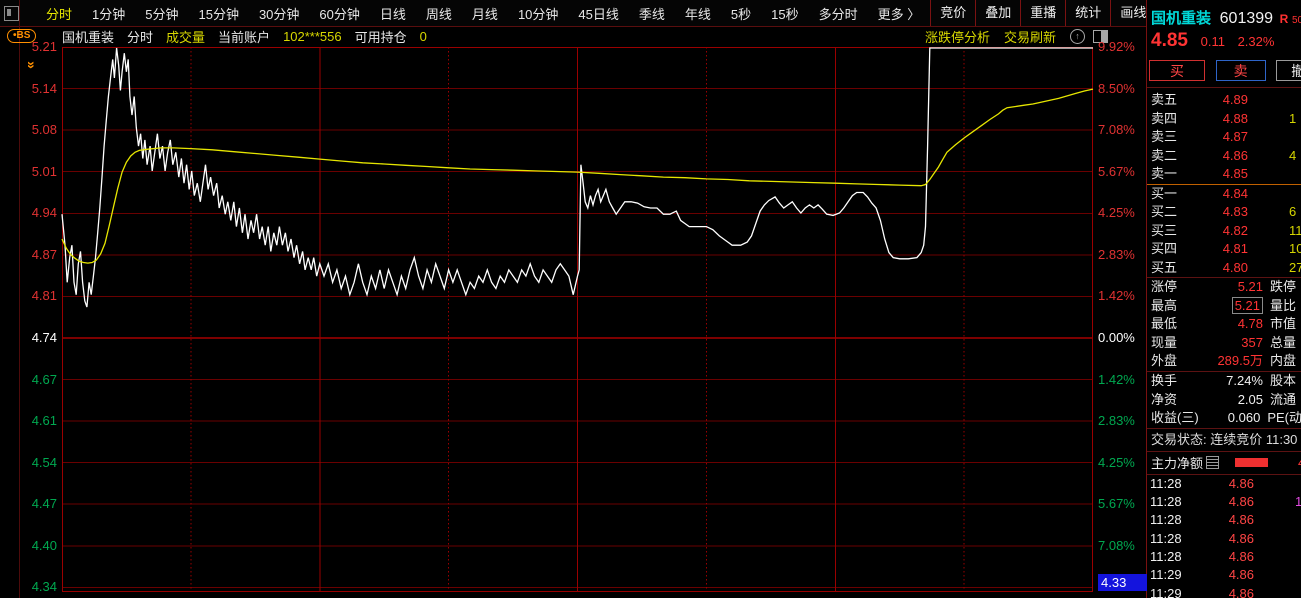  Describe the element at coordinates (1164, 193) in the screenshot. I see `bid-row-label: 买一` at that location.